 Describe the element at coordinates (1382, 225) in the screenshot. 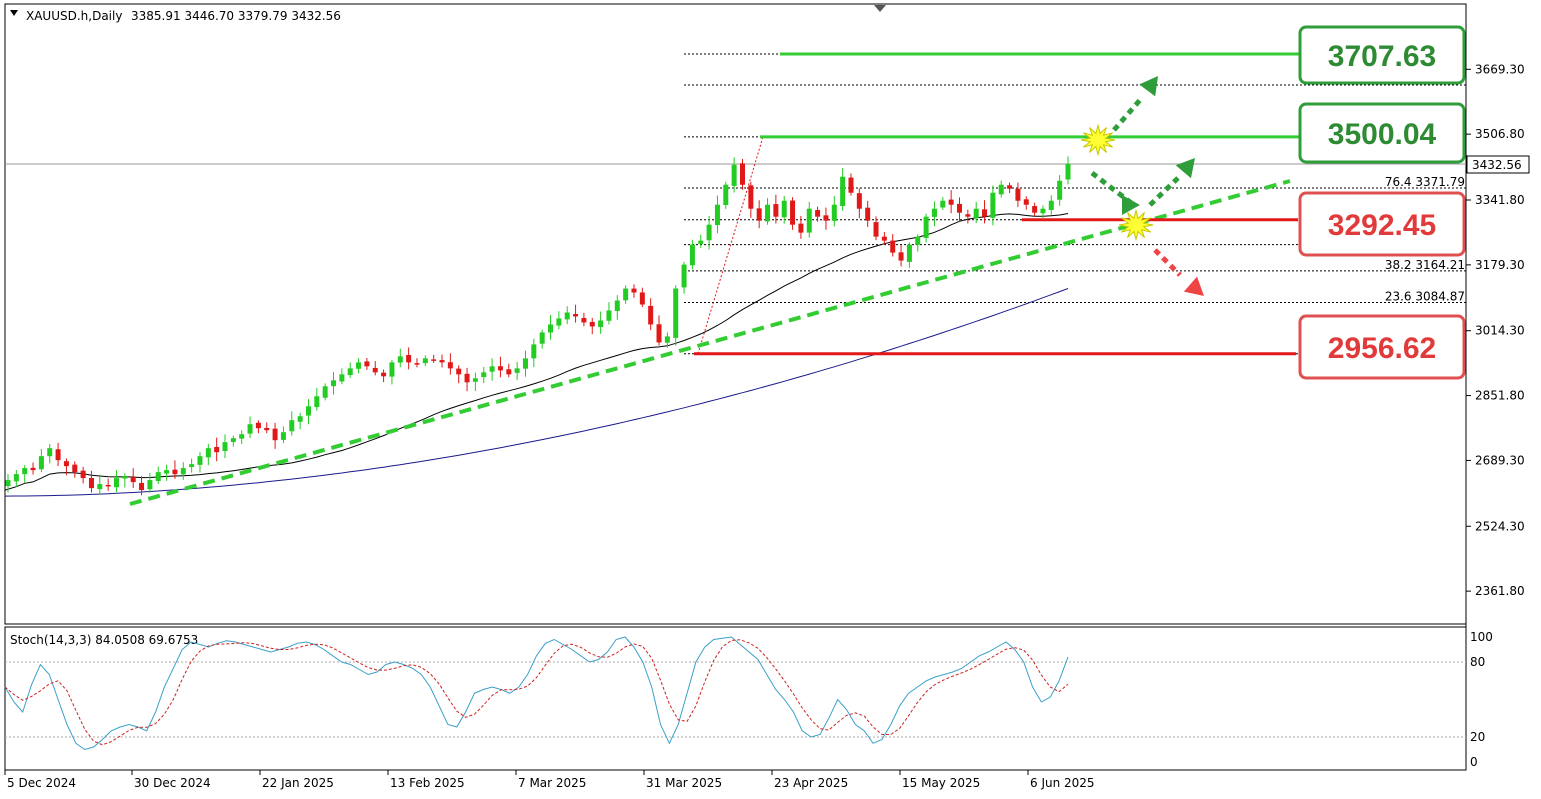

I see `level-label: 3292.45` at that location.